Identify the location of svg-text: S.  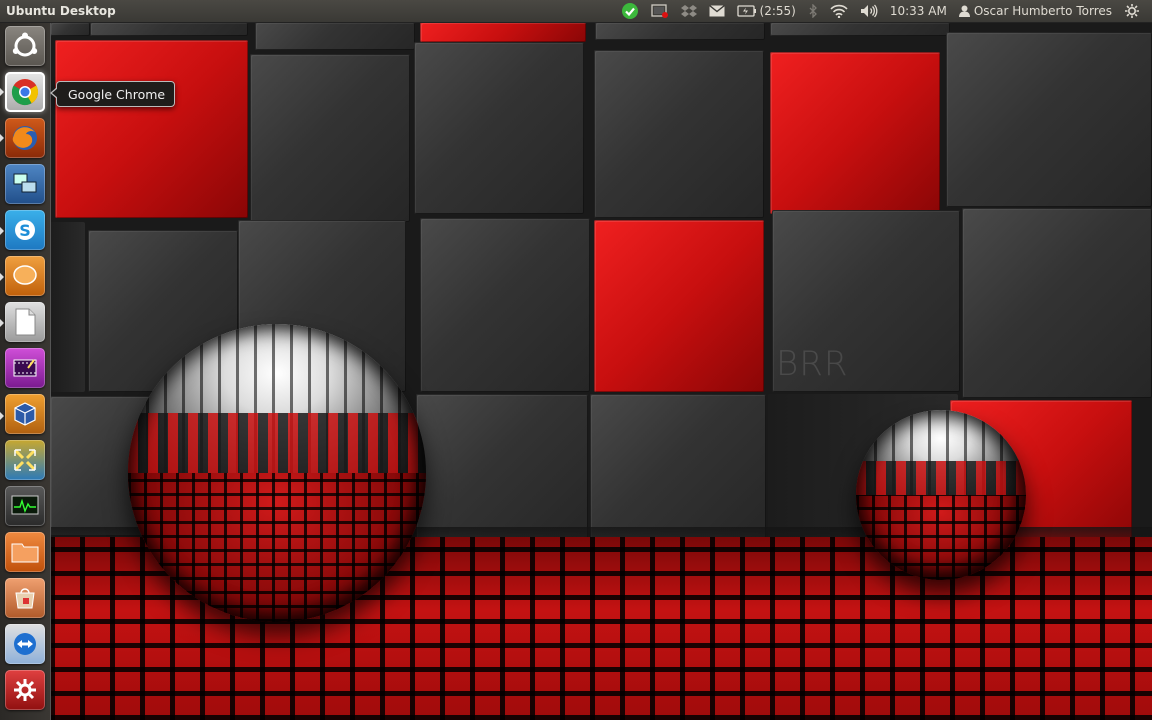
(25, 230).